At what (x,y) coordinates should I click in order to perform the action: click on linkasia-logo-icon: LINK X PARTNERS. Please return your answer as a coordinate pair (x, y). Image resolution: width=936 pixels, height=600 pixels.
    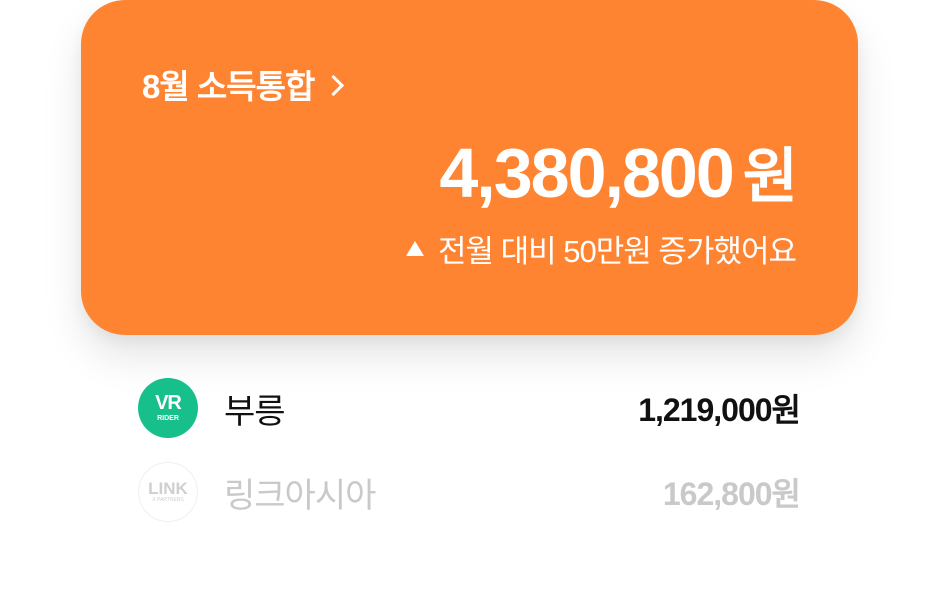
    Looking at the image, I should click on (168, 492).